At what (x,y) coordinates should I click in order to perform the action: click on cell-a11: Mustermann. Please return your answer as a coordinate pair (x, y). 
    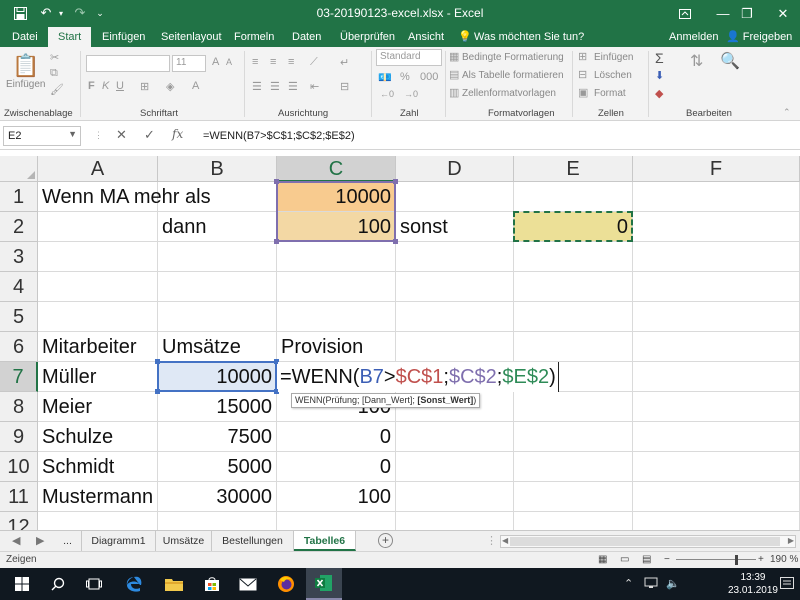
    Looking at the image, I should click on (98, 497).